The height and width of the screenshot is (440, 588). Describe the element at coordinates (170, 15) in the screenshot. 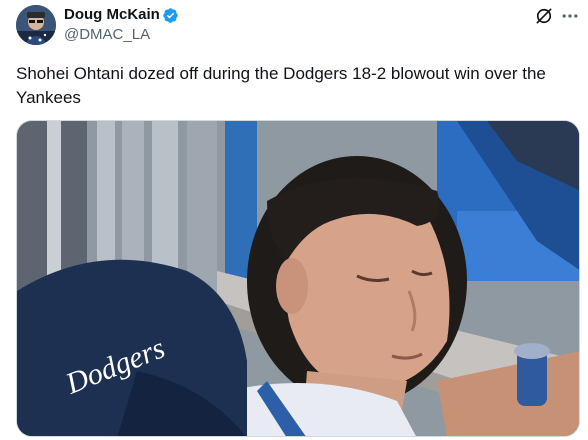

I see `verified-badge-icon` at that location.